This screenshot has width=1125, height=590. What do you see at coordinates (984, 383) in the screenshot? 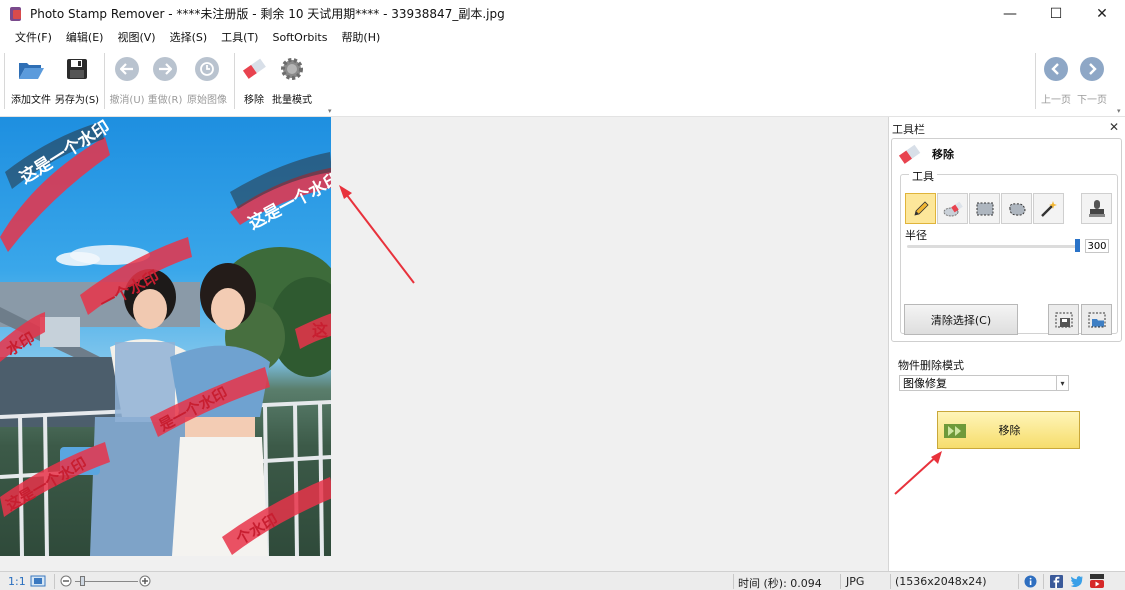
I see `removal-mode-select: 图像修复 ▾` at bounding box center [984, 383].